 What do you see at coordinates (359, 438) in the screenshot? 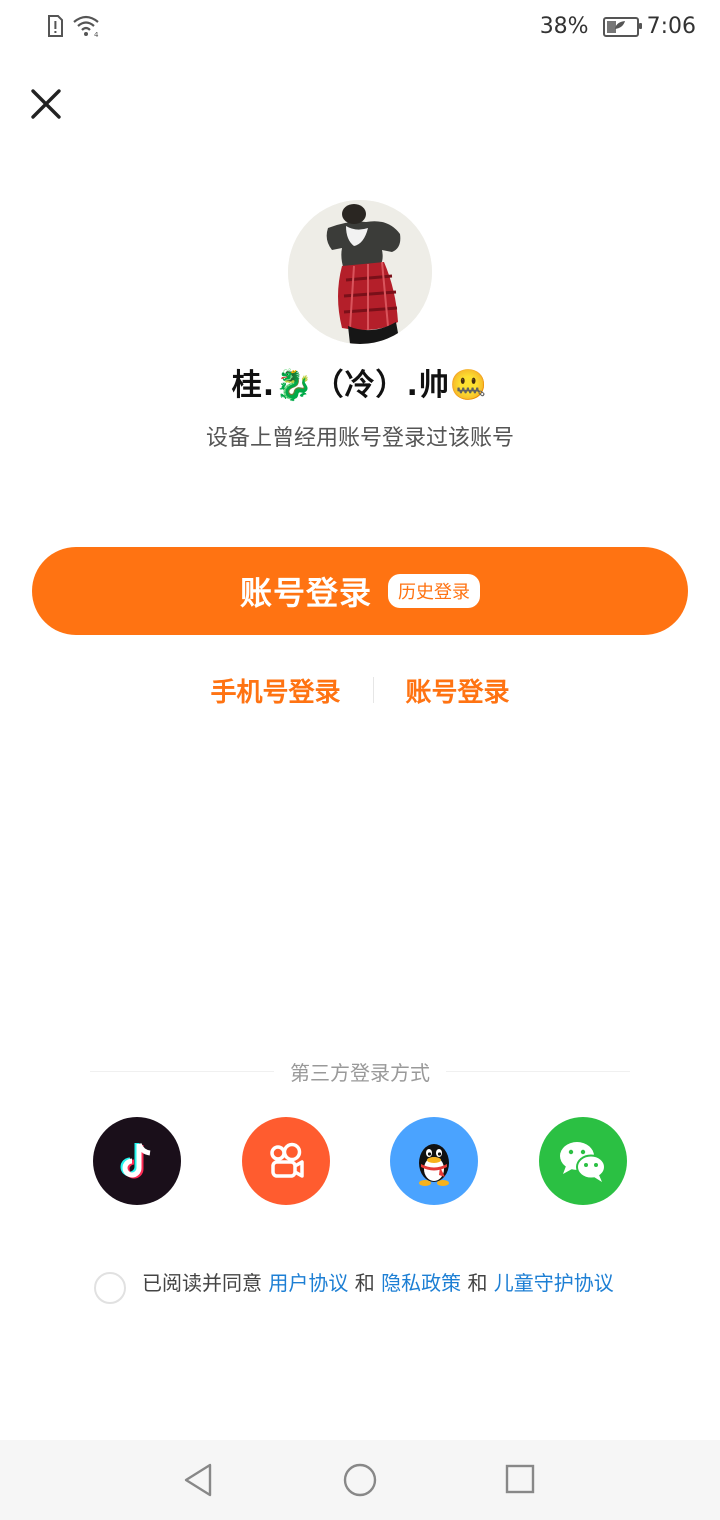
I see `history-hint: 设备上曾经用账号登录过该账号` at bounding box center [359, 438].